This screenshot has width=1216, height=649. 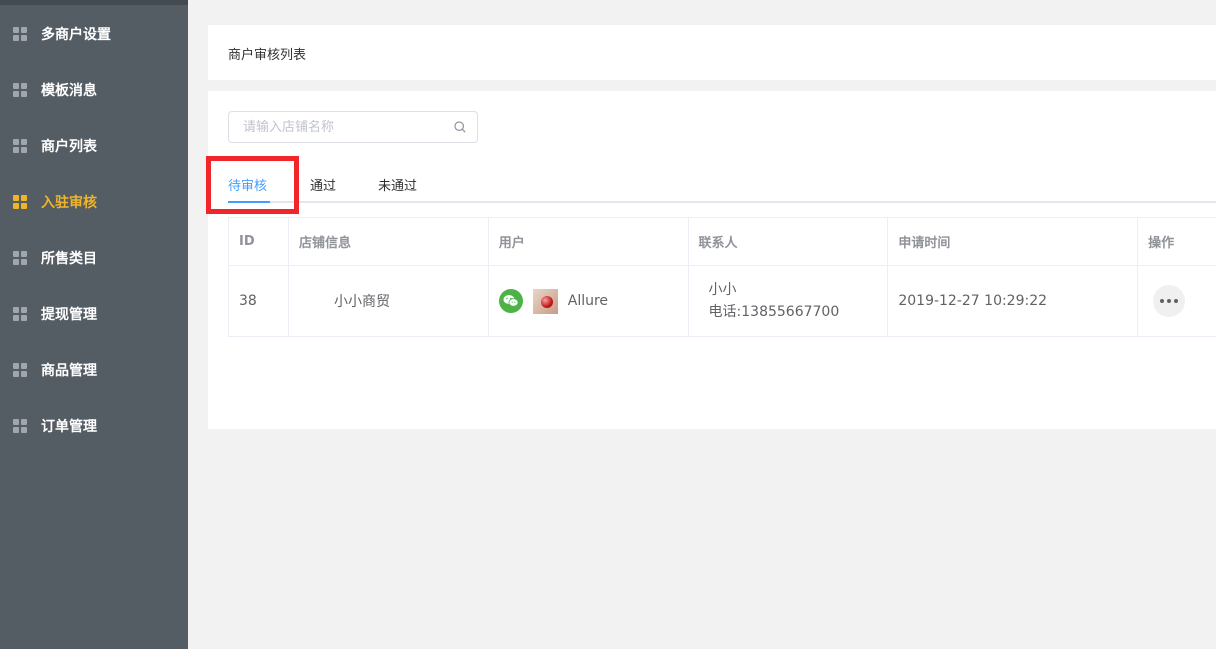 I want to click on wechat-icon, so click(x=510, y=301).